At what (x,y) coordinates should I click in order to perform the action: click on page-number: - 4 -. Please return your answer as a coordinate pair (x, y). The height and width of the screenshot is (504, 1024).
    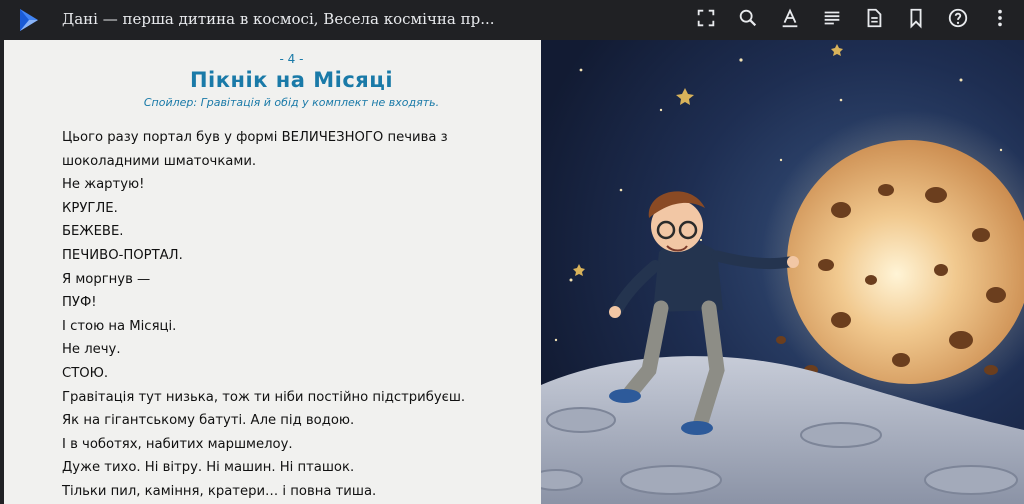
    Looking at the image, I should click on (291, 59).